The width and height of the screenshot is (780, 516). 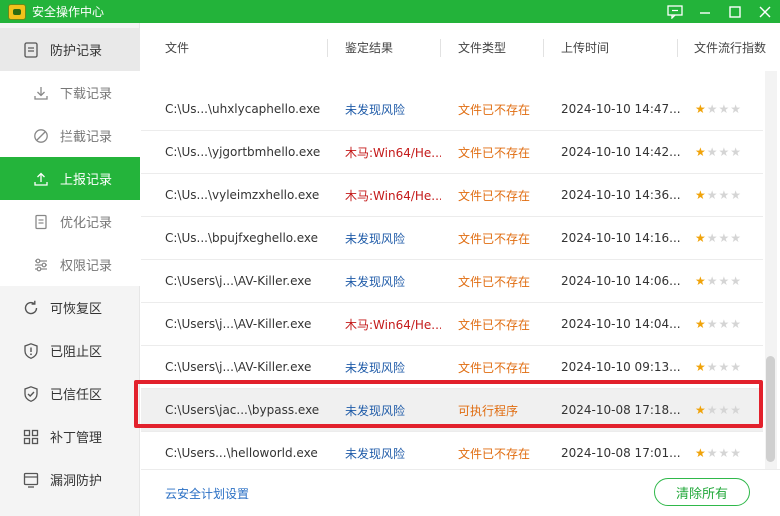 I want to click on clear-all-button: 清除所有, so click(x=702, y=492).